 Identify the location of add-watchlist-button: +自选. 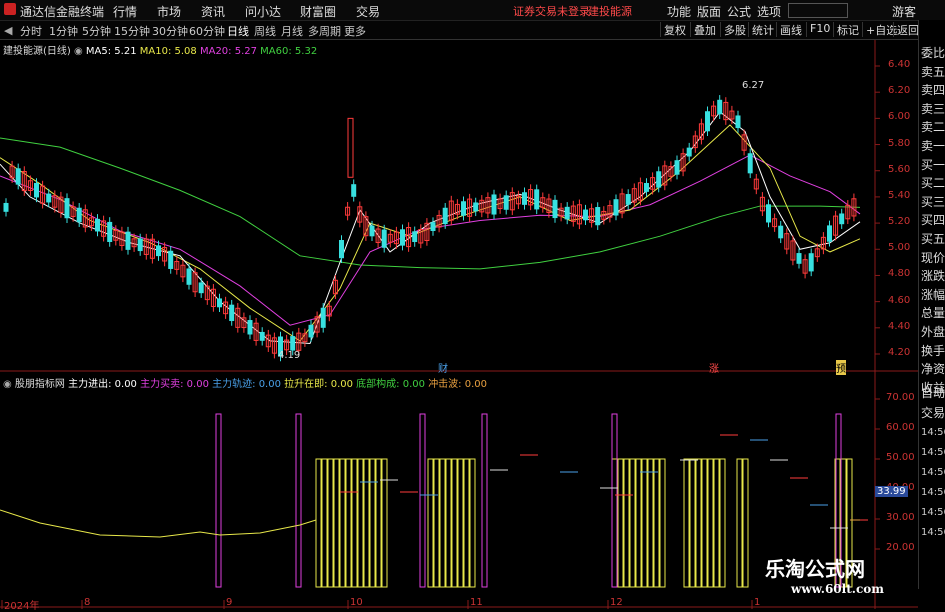
(879, 29).